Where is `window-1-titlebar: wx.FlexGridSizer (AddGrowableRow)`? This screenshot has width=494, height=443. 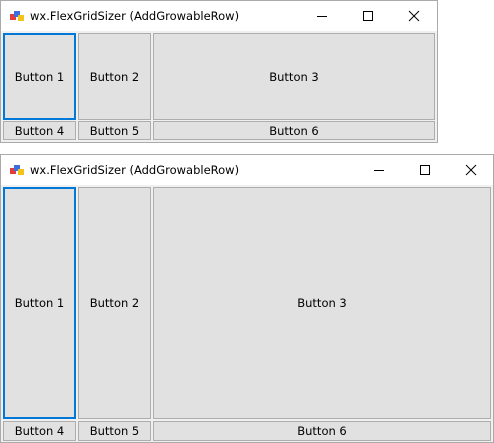
window-1-titlebar: wx.FlexGridSizer (AddGrowableRow) is located at coordinates (219, 16).